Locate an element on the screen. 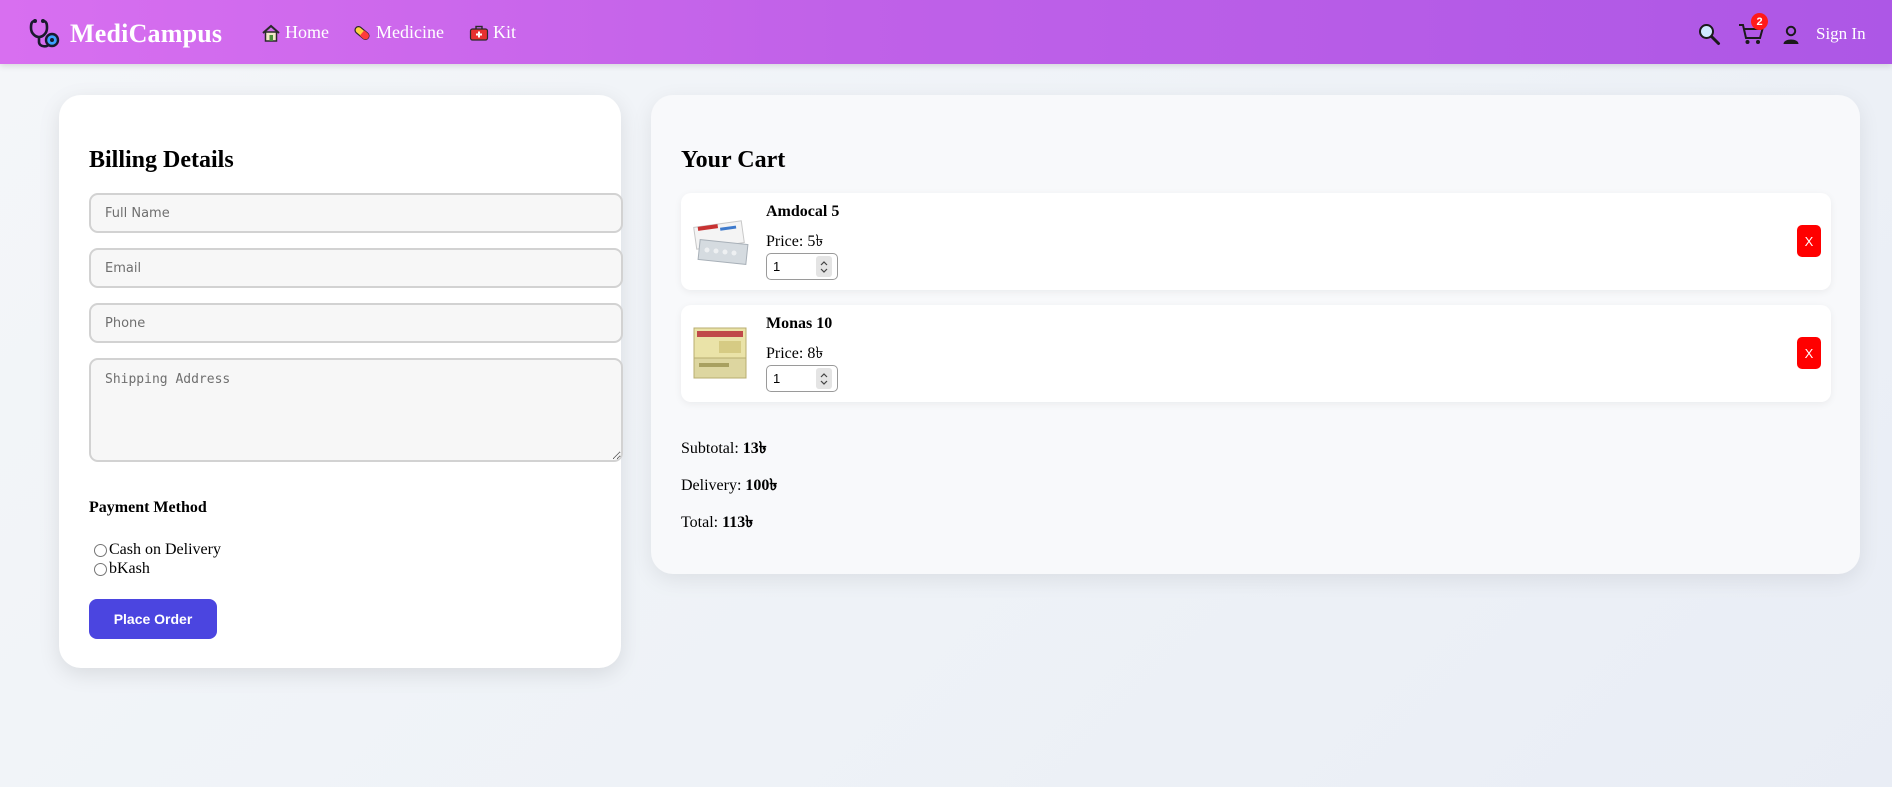  cart-item: Amdocal 5 Price: 5৳ 1 X is located at coordinates (1256, 241).